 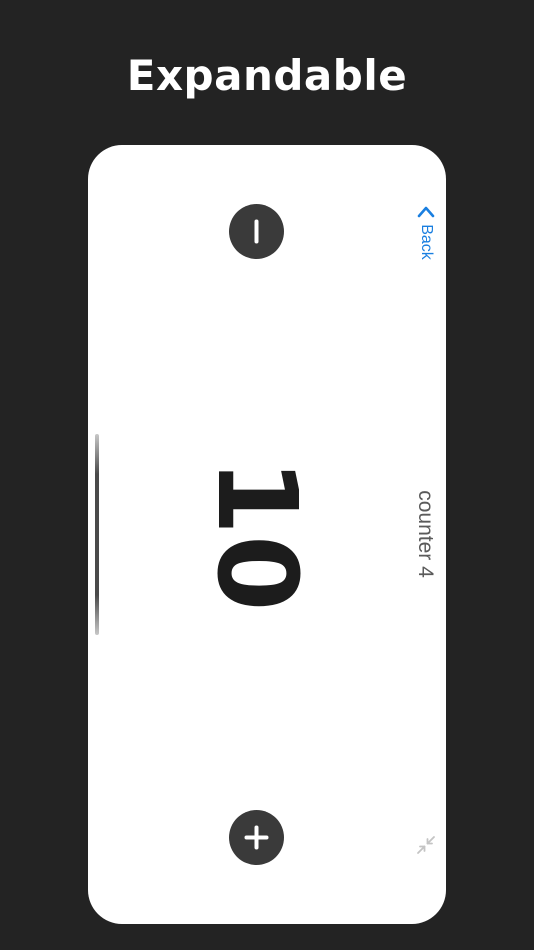 I want to click on back-label: Back, so click(x=426, y=242).